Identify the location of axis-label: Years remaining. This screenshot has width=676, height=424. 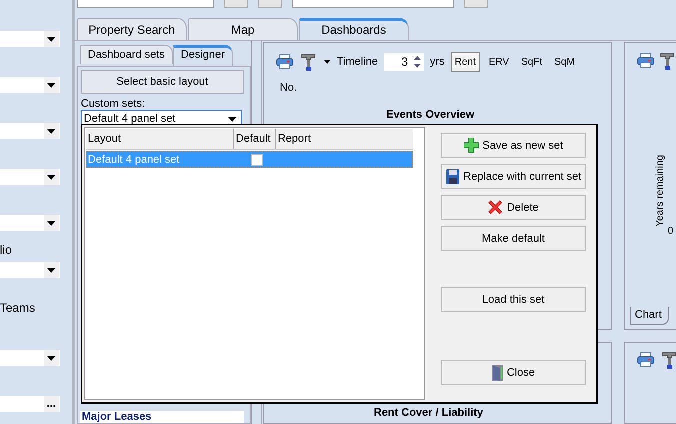
(660, 191).